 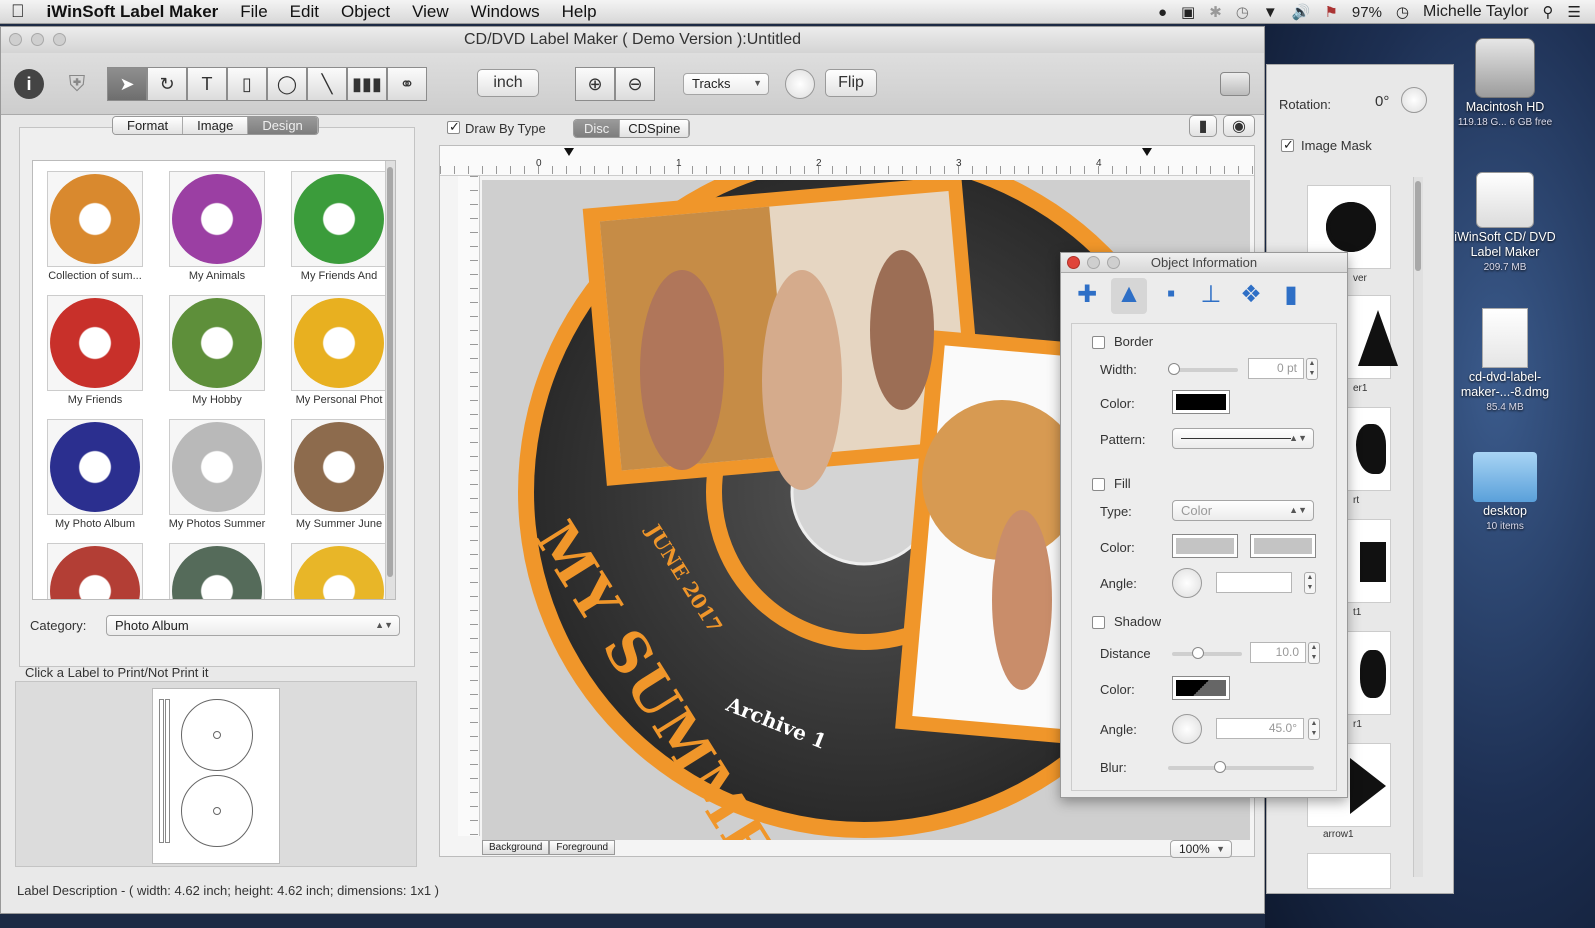 I want to click on design-thumbnail: My Animals, so click(x=217, y=226).